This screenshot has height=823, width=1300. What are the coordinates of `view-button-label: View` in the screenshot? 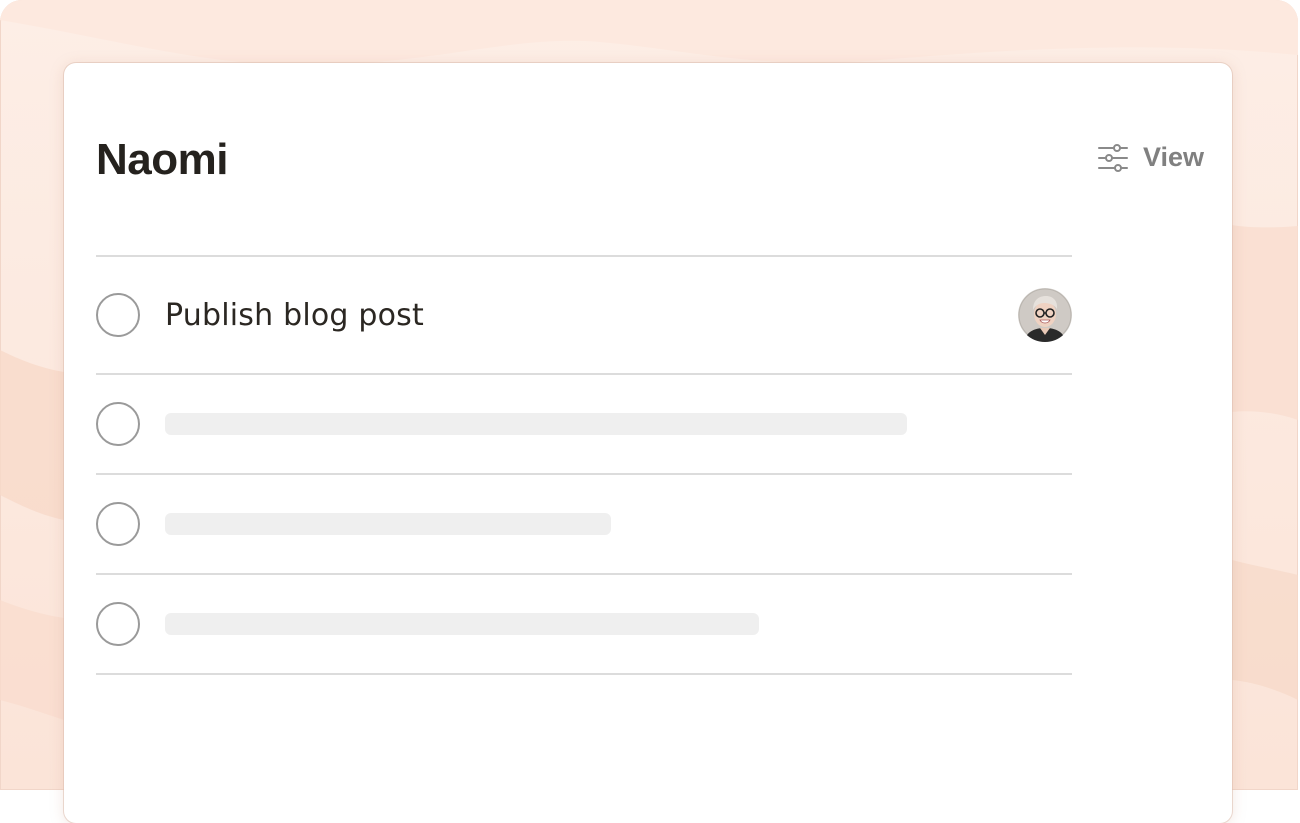 It's located at (1173, 157).